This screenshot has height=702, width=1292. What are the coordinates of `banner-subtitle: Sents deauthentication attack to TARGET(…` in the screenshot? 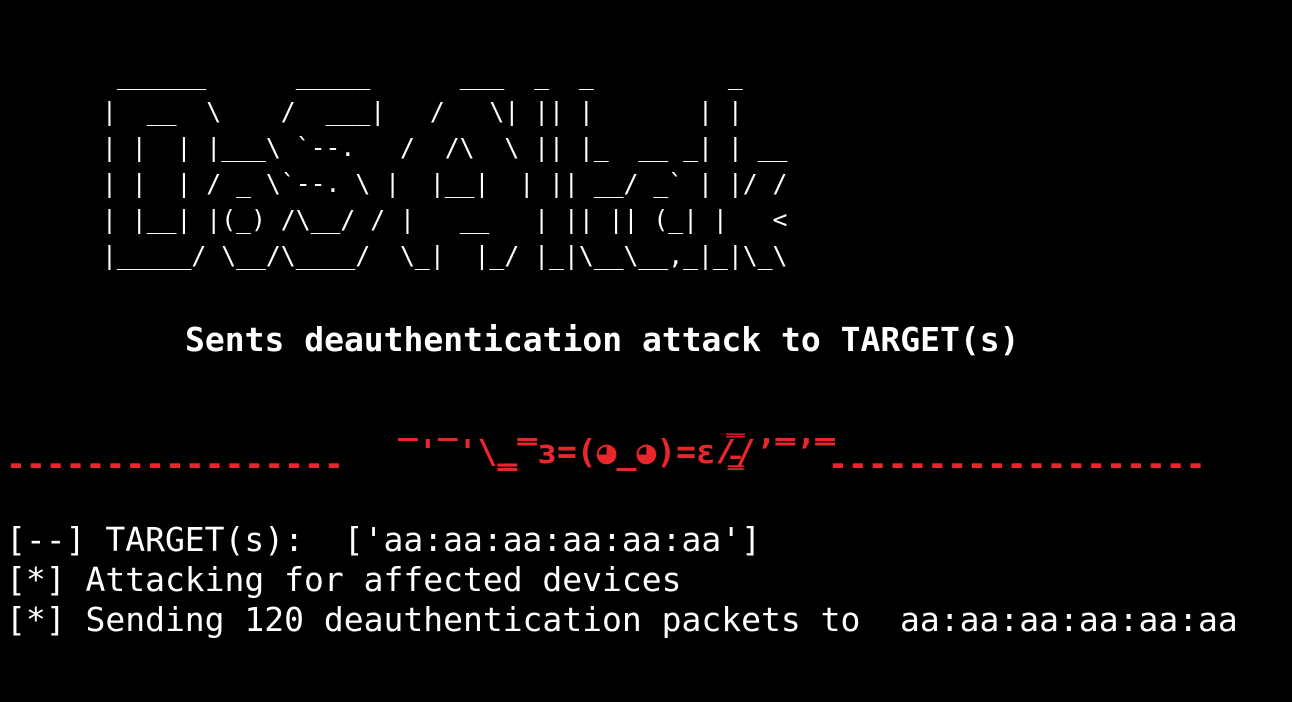 It's located at (602, 339).